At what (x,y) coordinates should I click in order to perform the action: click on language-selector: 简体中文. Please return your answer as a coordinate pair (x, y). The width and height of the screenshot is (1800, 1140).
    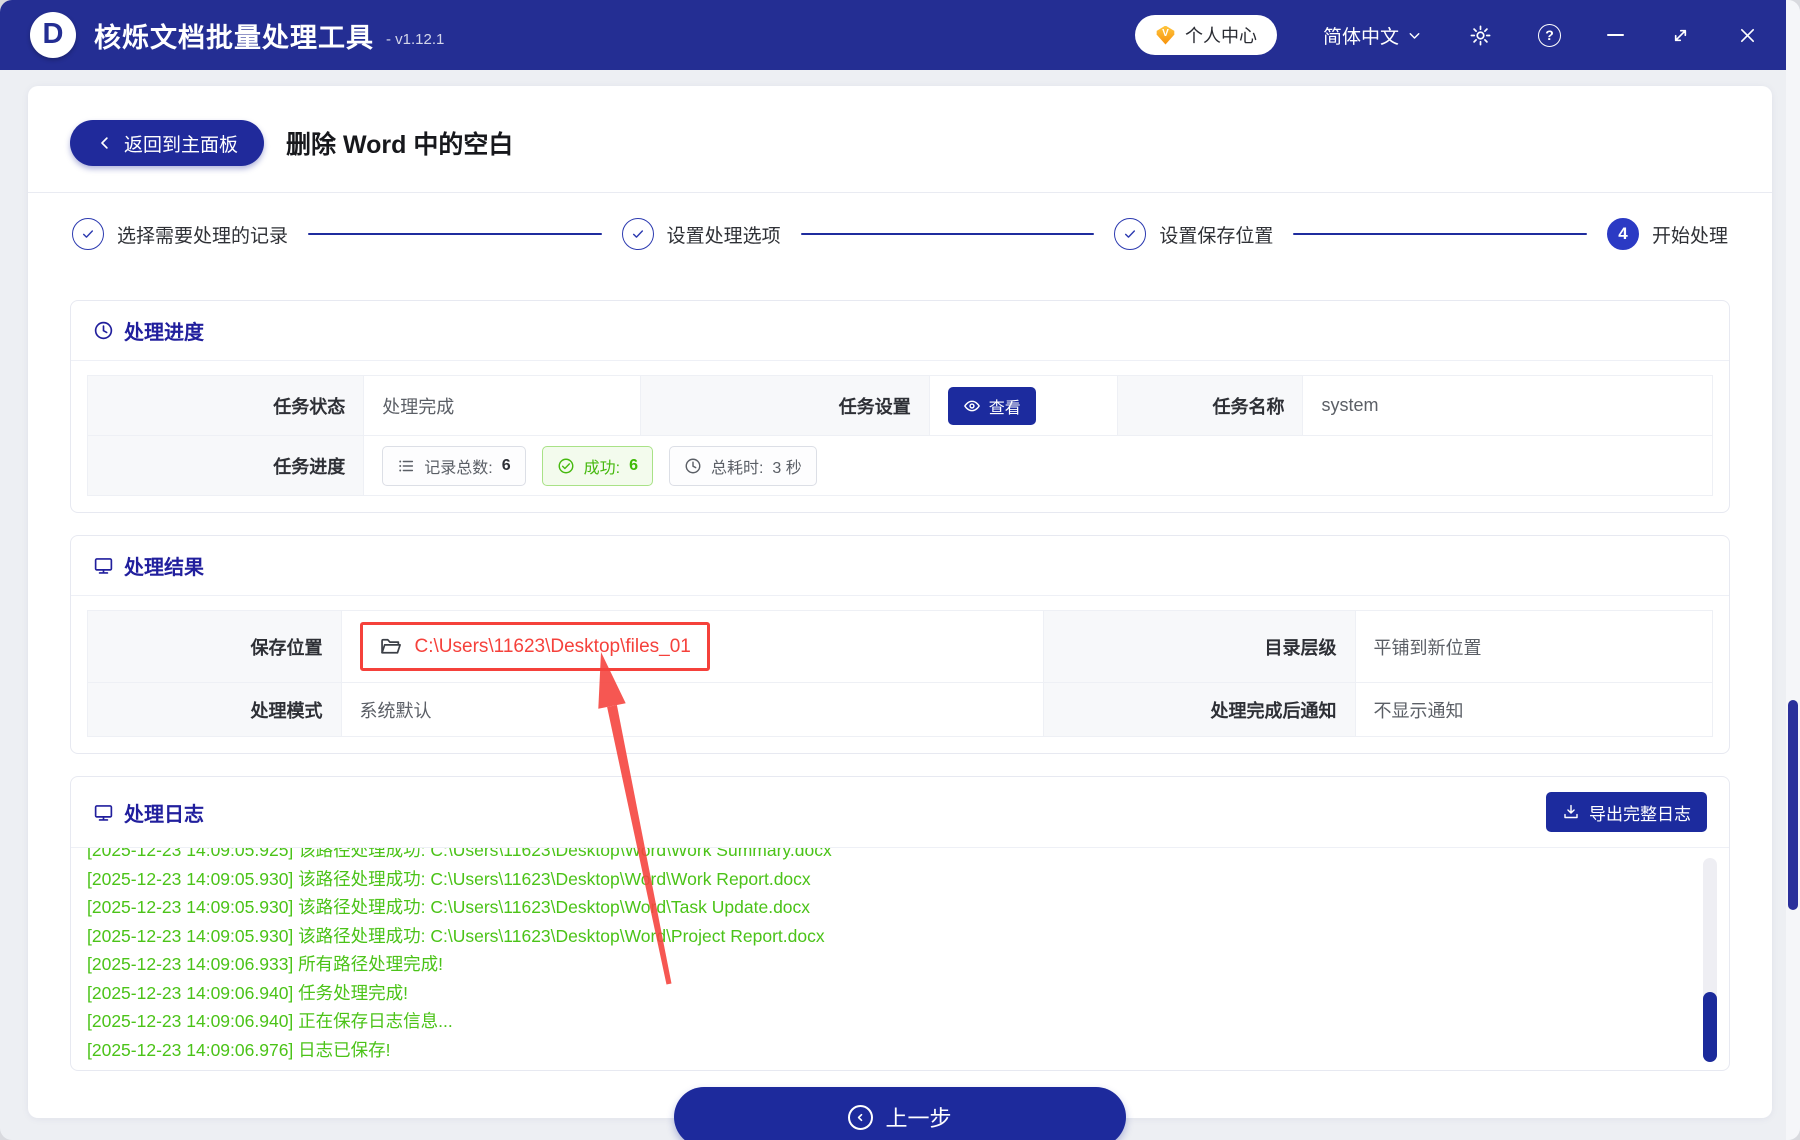
    Looking at the image, I should click on (1373, 35).